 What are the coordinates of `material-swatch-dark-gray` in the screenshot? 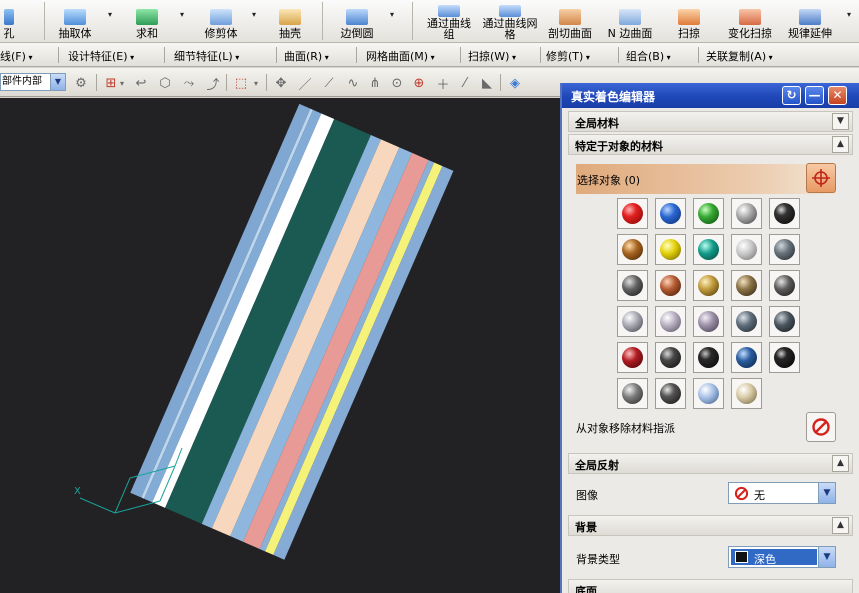 It's located at (784, 249).